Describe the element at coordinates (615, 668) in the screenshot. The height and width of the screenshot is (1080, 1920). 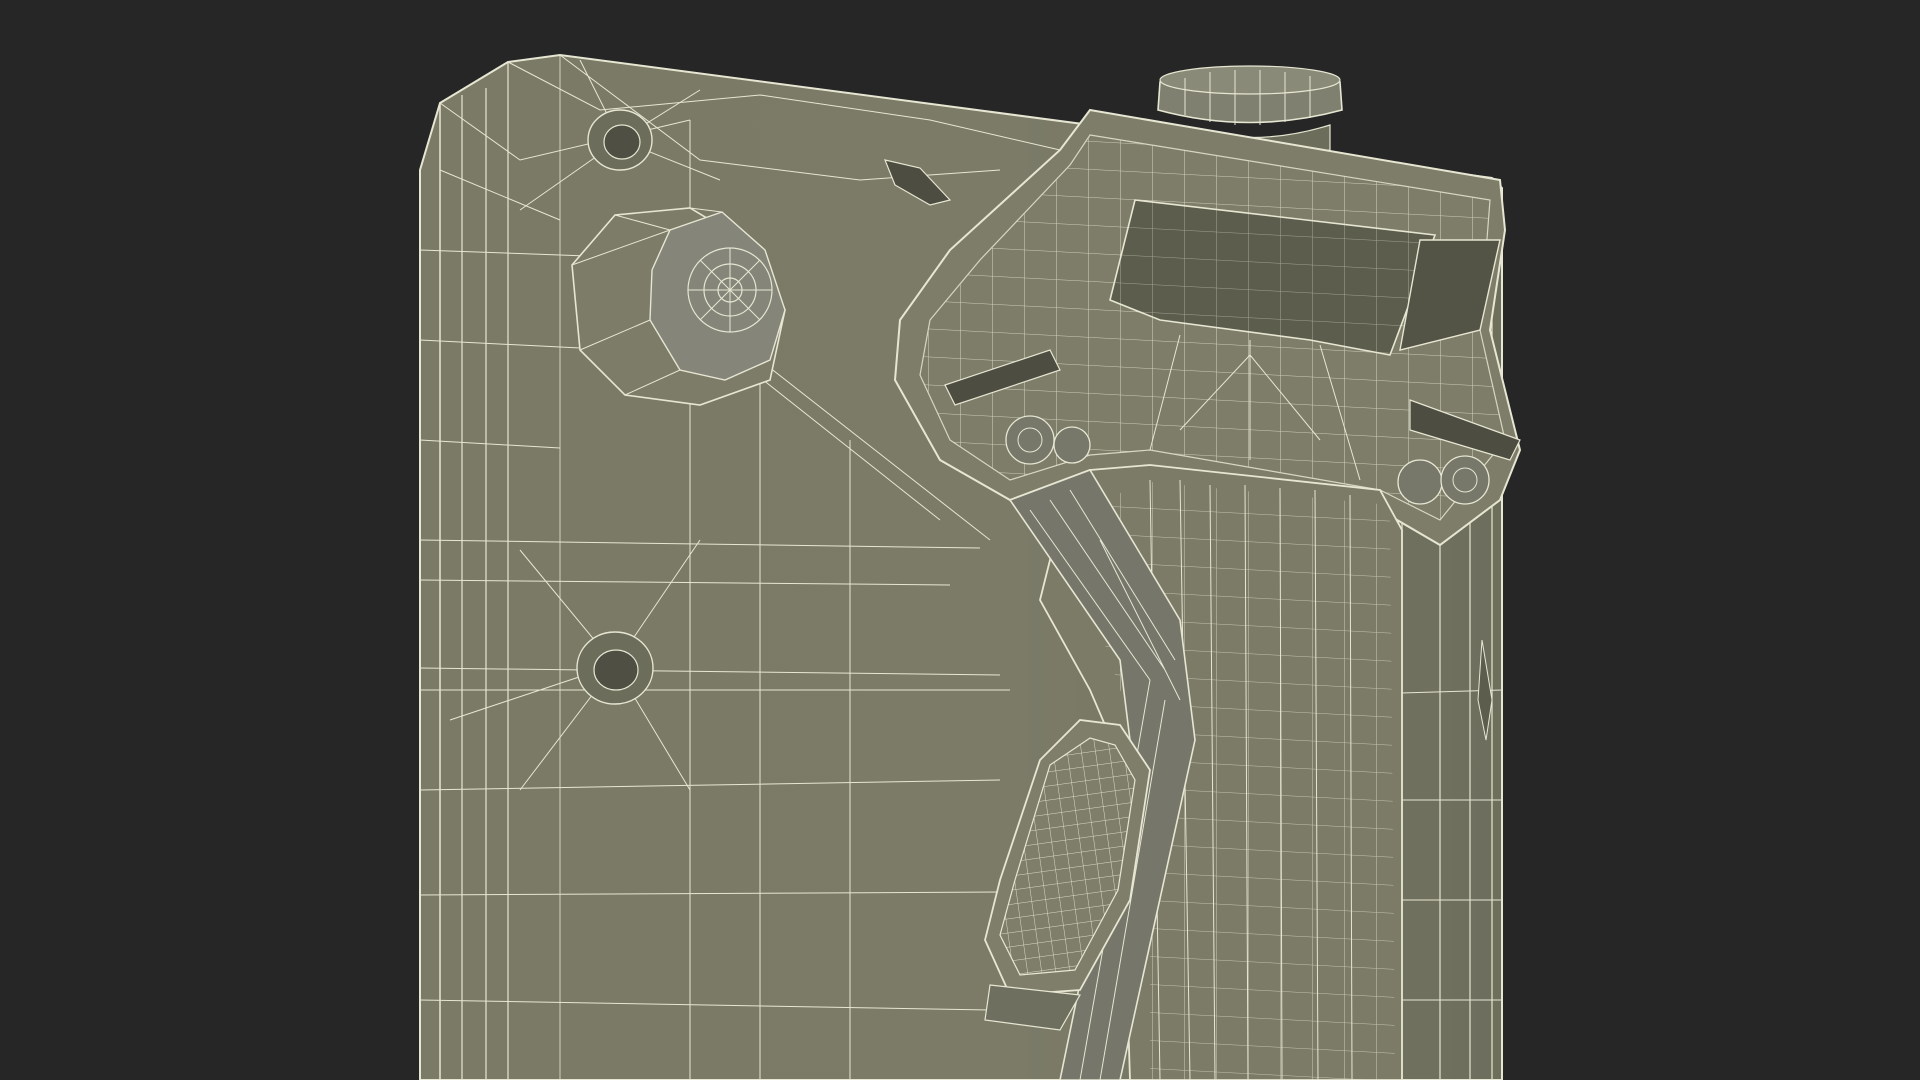
I see `screw-left` at that location.